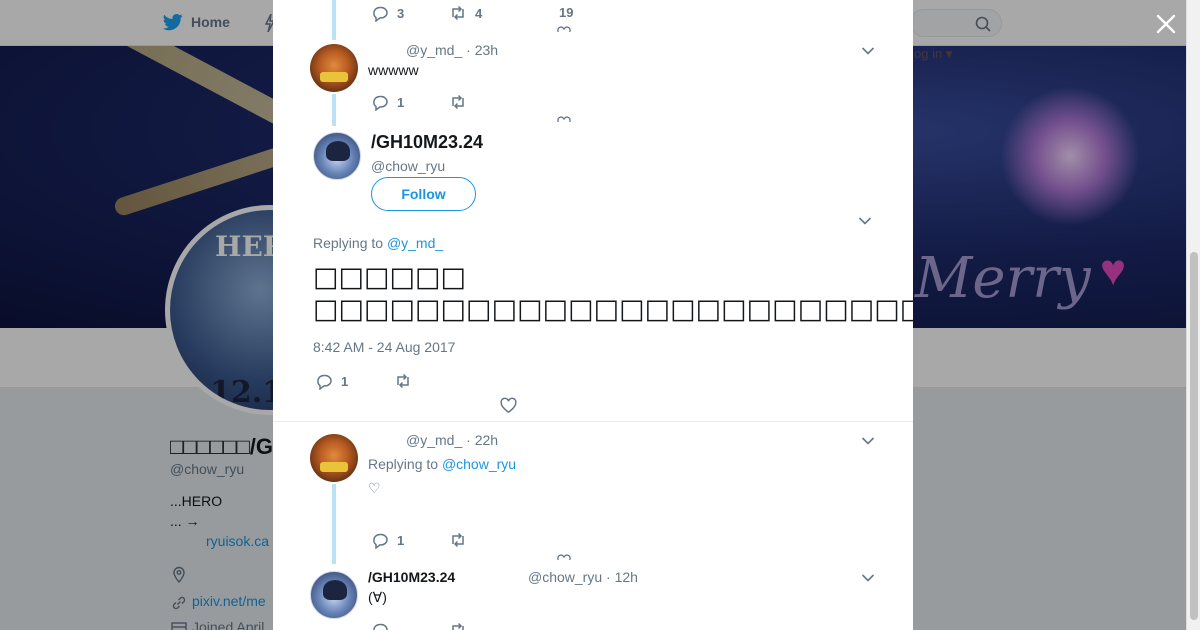 Image resolution: width=1200 pixels, height=630 pixels. I want to click on tweet-meta: /GH10M23.24, so click(411, 577).